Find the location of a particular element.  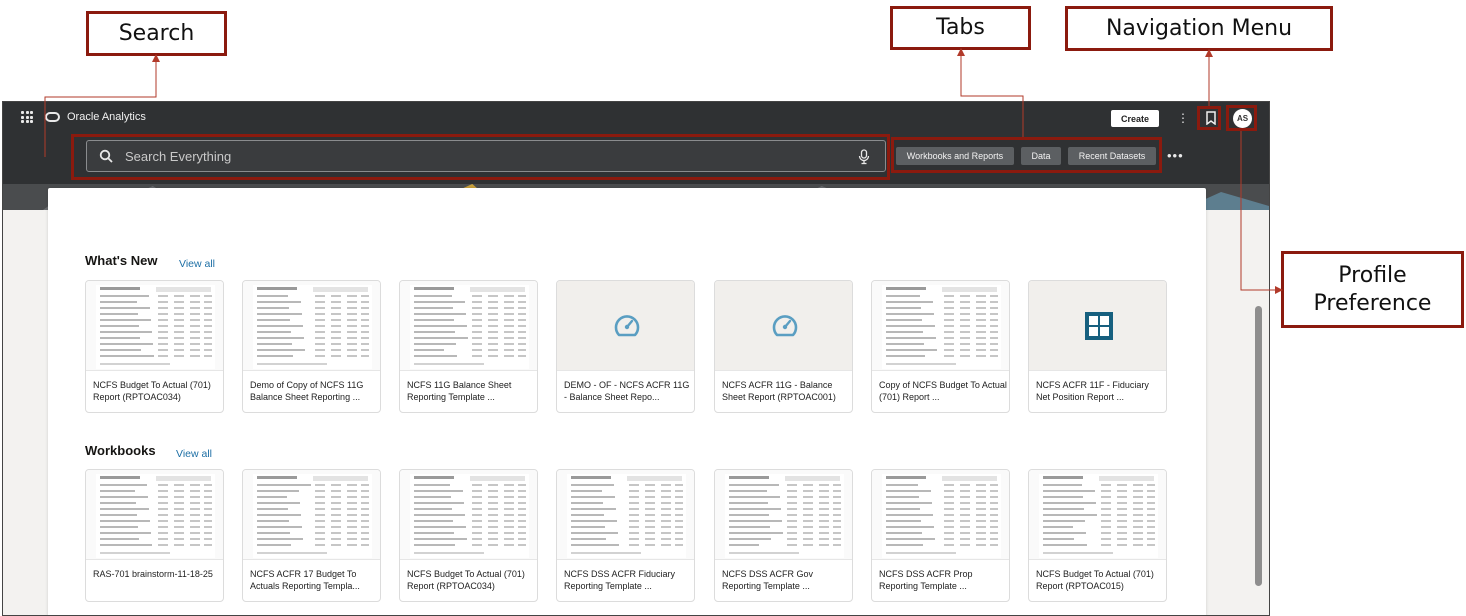

whats-new-title: What's New is located at coordinates (121, 260).